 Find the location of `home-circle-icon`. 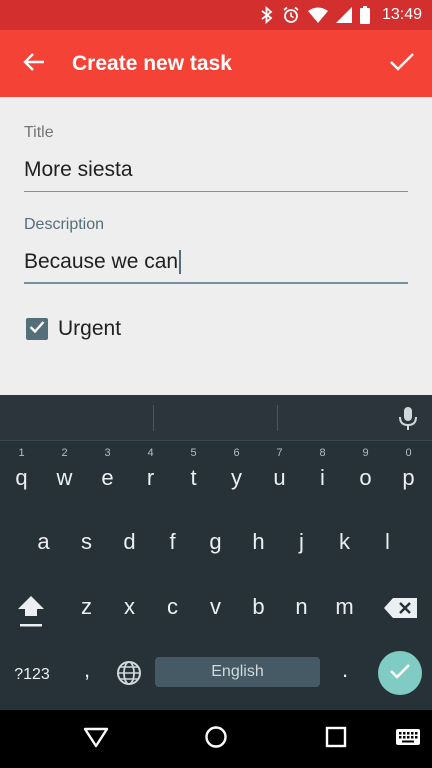

home-circle-icon is located at coordinates (216, 739).